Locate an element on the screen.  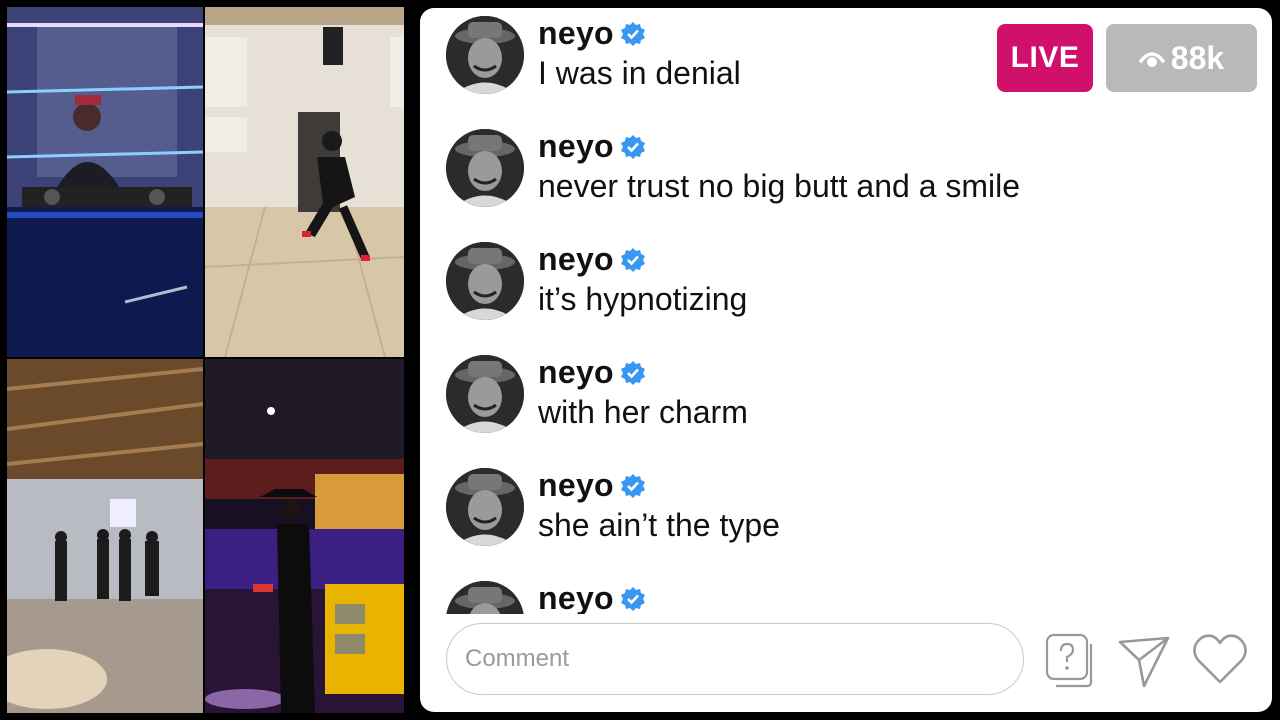
comment-text: it’s hypnotizing is located at coordinates (643, 299).